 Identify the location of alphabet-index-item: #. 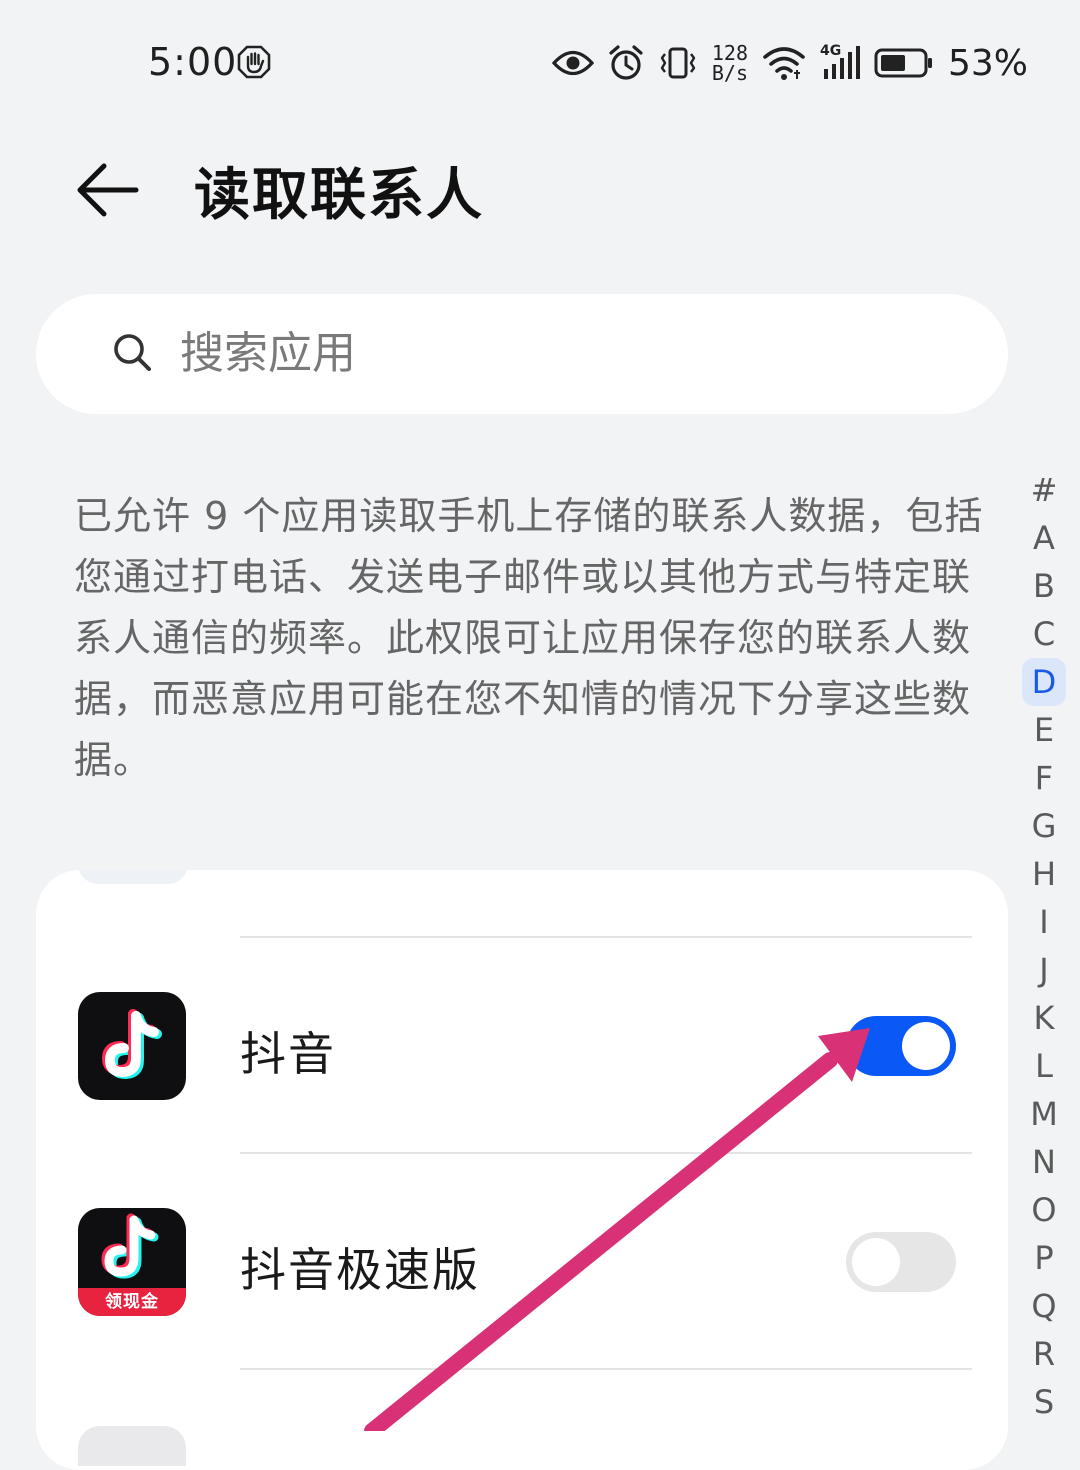
(1044, 490).